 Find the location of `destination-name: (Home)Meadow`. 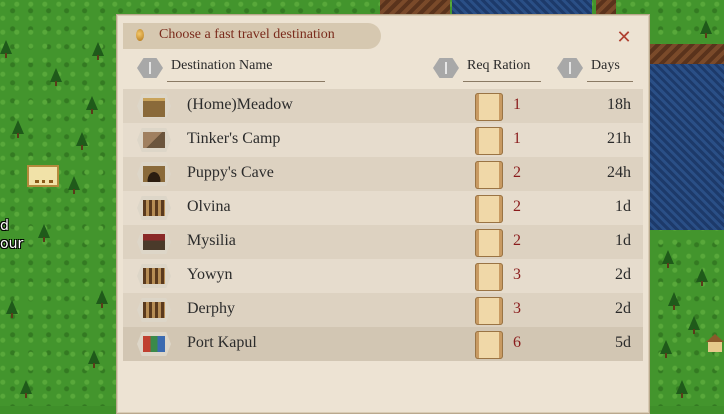

destination-name: (Home)Meadow is located at coordinates (240, 104).